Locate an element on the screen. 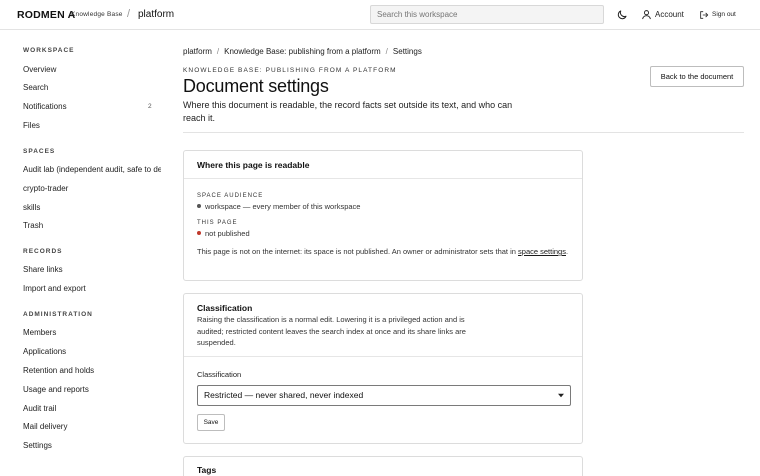  notifications-count-badge: 2 is located at coordinates (150, 106).